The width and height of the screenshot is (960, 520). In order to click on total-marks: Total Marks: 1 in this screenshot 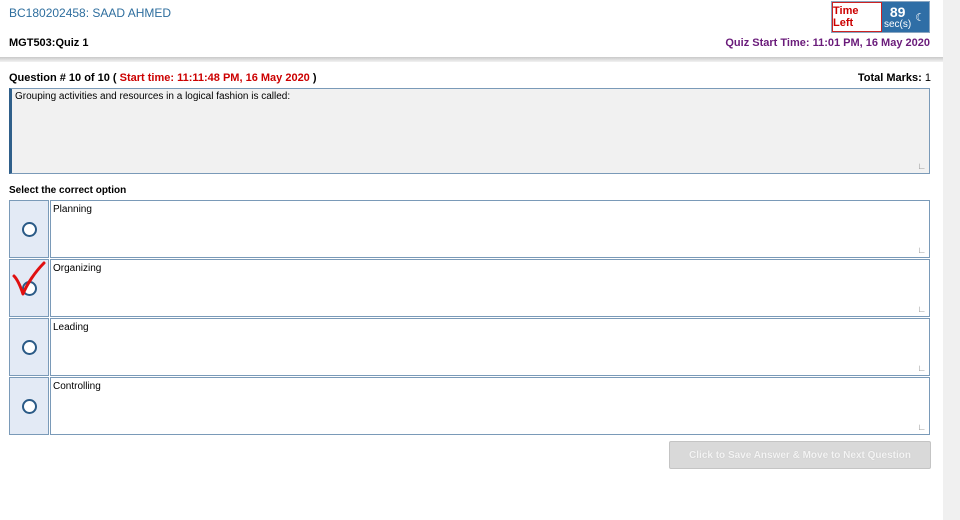, I will do `click(894, 78)`.